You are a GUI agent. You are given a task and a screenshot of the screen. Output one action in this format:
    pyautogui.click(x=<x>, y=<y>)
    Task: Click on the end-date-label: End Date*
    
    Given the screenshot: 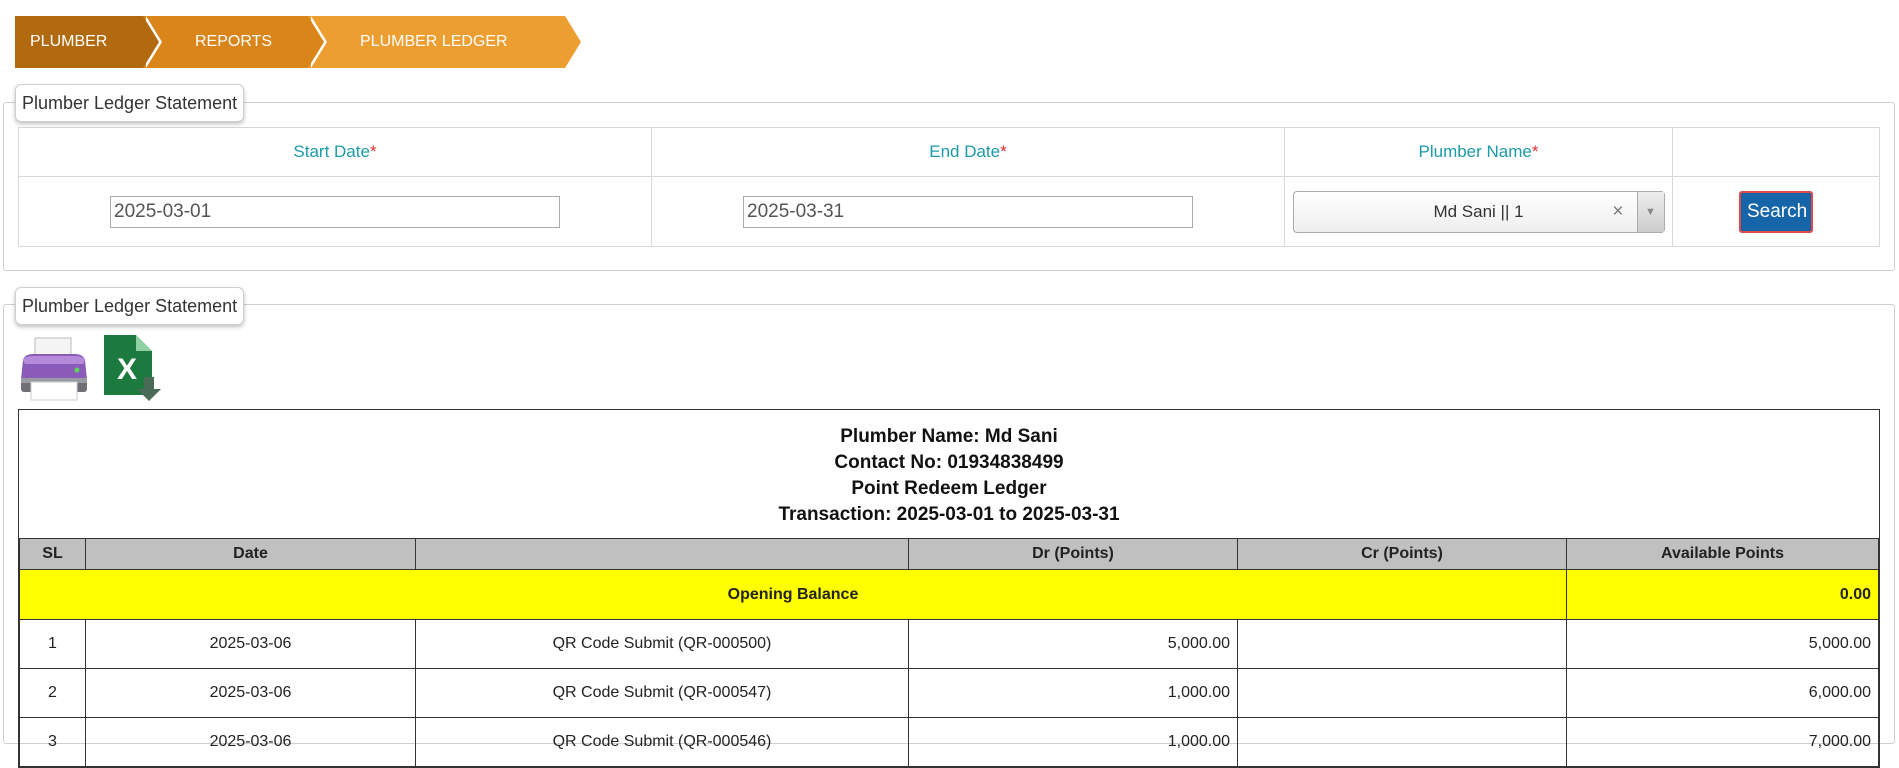 What is the action you would take?
    pyautogui.click(x=968, y=152)
    